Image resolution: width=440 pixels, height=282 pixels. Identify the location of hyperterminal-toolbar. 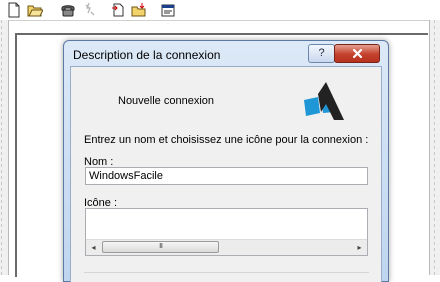
(220, 10).